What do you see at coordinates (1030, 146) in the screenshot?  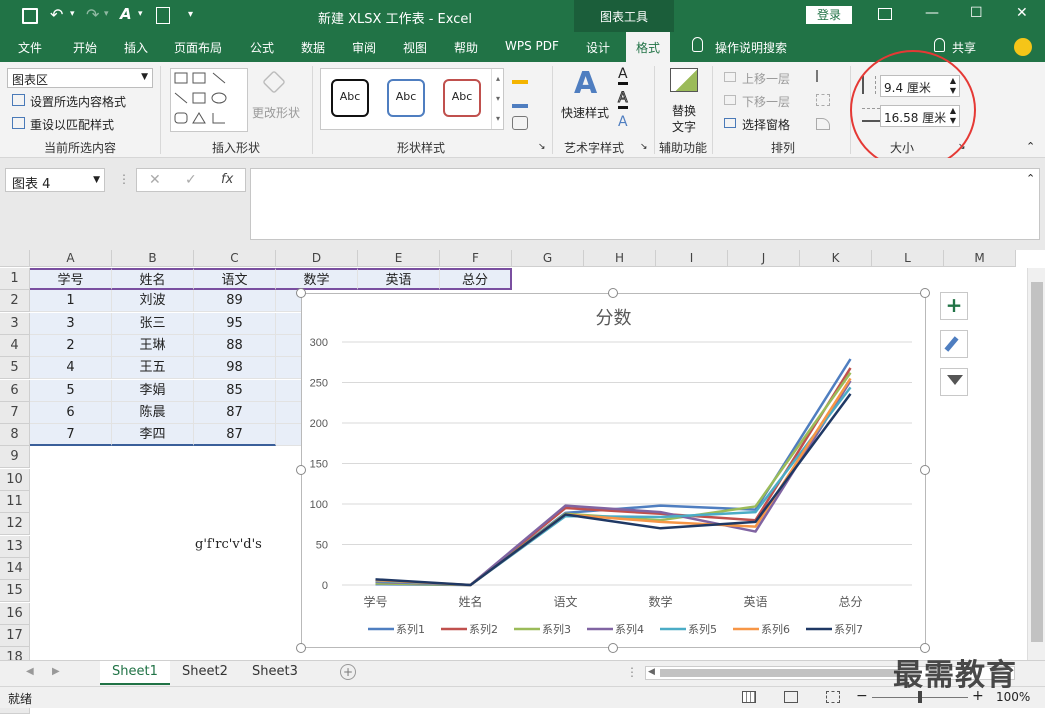 I see `collapse-ribbon-icon: ⌃` at bounding box center [1030, 146].